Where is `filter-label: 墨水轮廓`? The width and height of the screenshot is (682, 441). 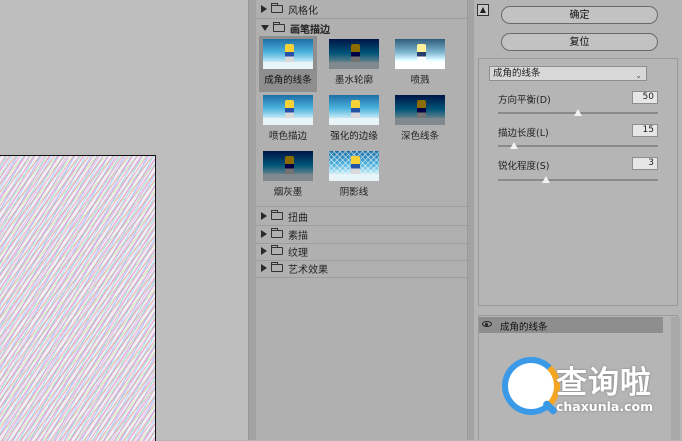 filter-label: 墨水轮廓 is located at coordinates (353, 80).